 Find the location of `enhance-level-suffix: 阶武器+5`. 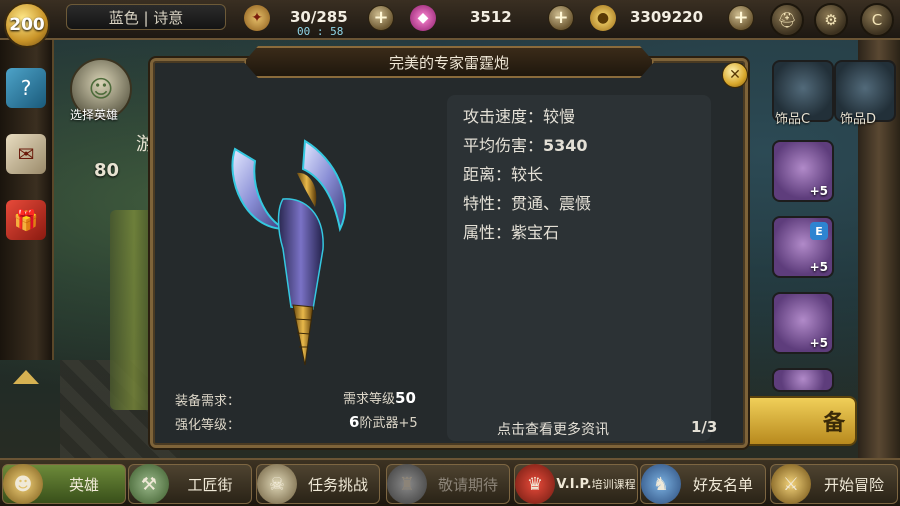

enhance-level-suffix: 阶武器+5 is located at coordinates (388, 423).